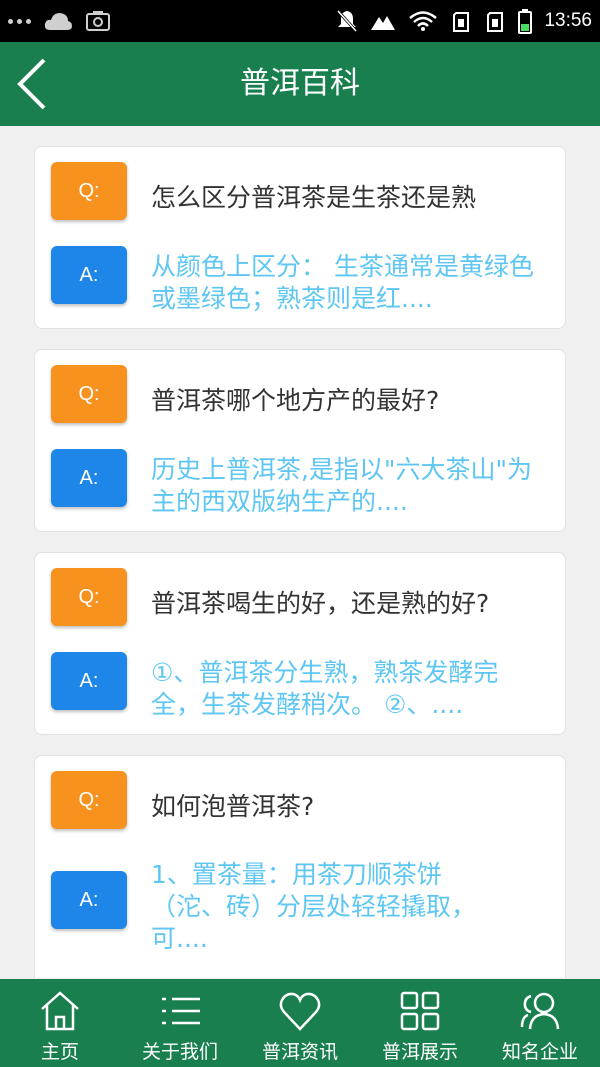 The image size is (600, 1067). I want to click on tab-label: 普洱展示, so click(419, 1052).